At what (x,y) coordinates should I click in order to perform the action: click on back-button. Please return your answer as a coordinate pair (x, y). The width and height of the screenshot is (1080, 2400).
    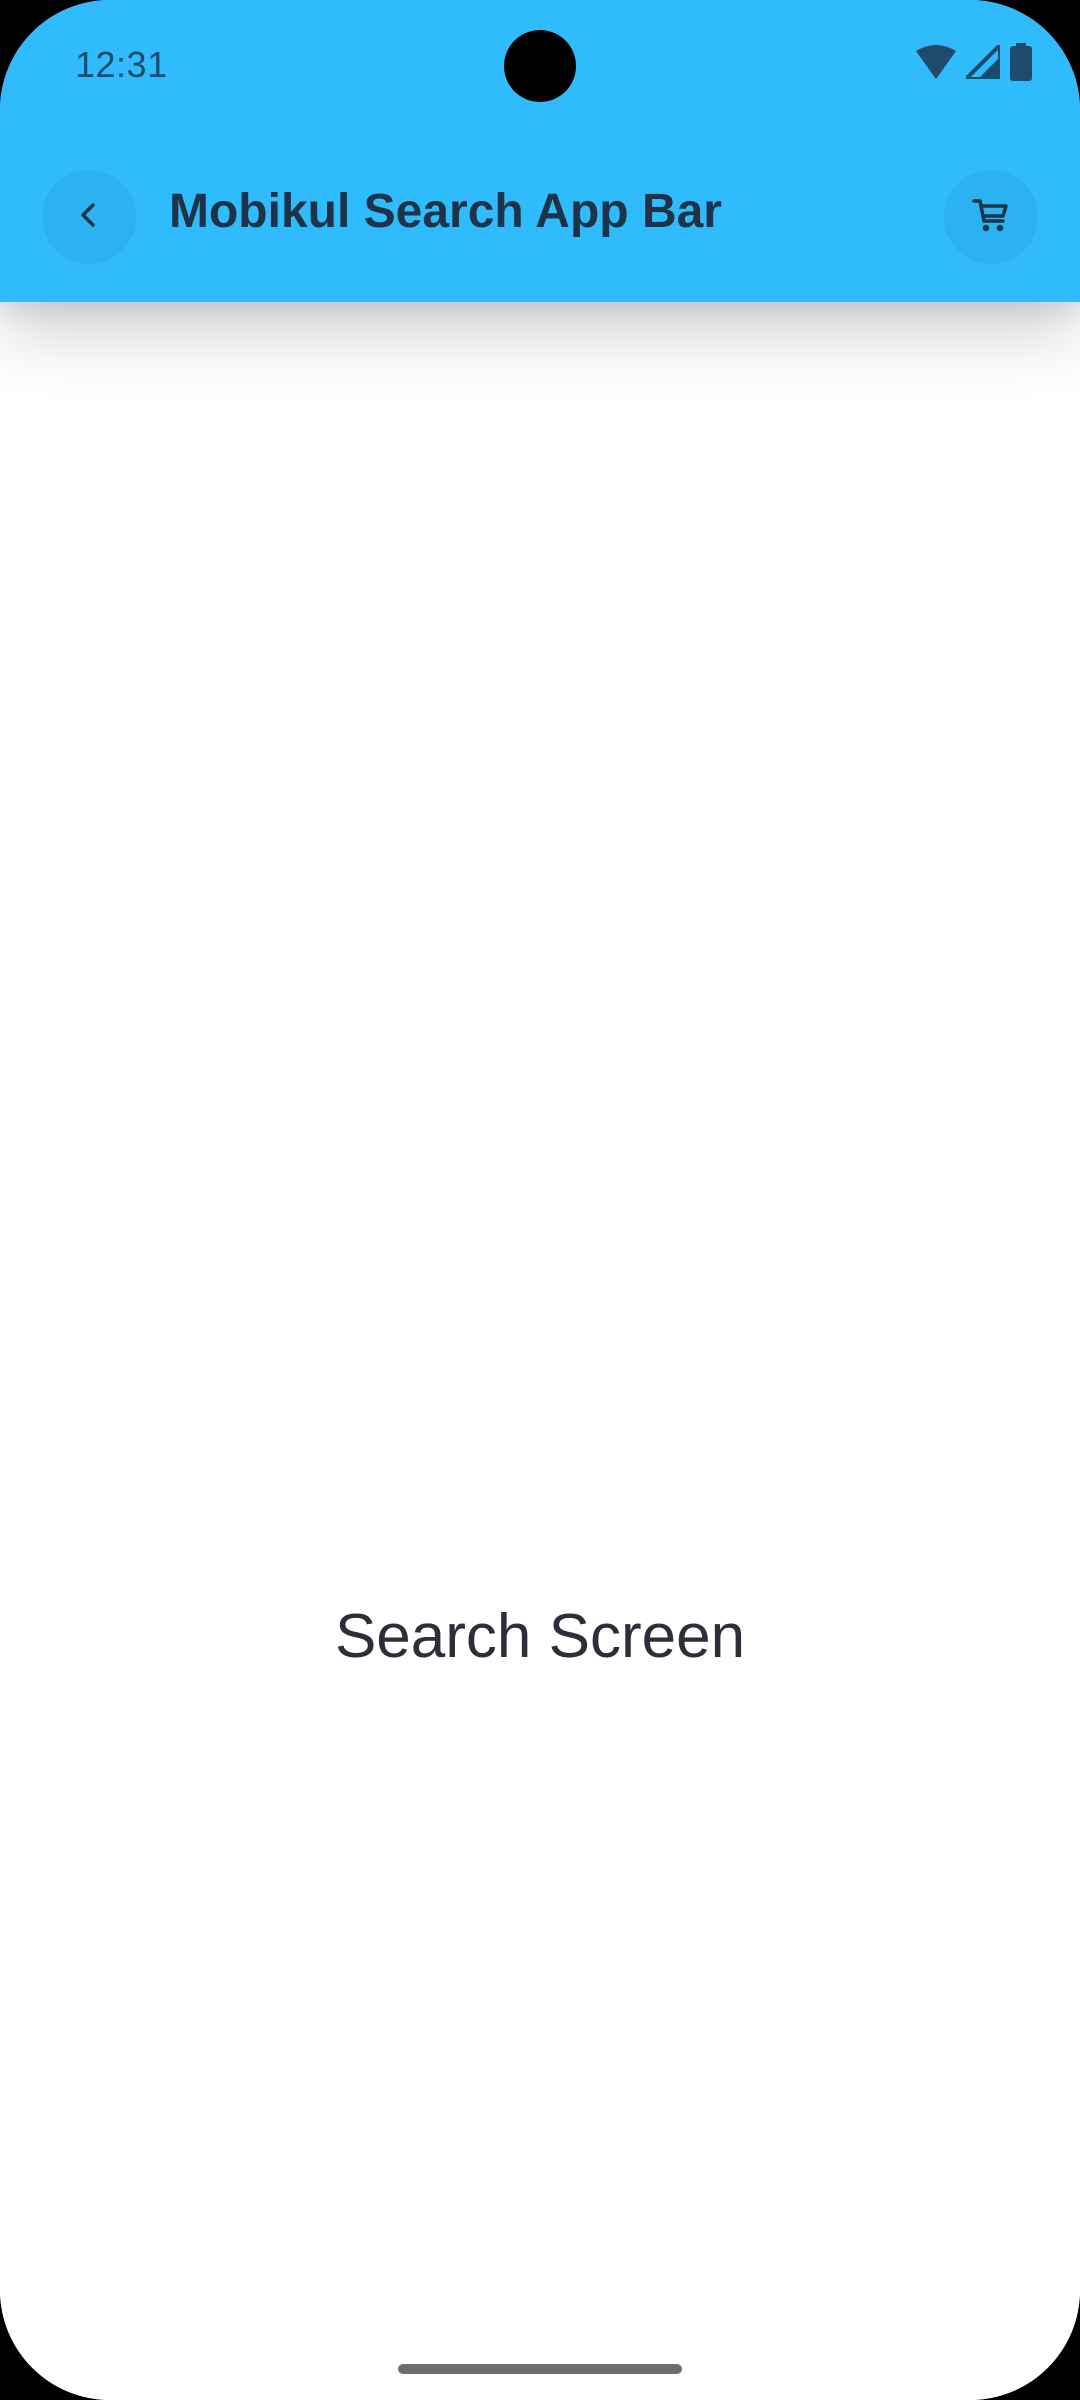
    Looking at the image, I should click on (89, 217).